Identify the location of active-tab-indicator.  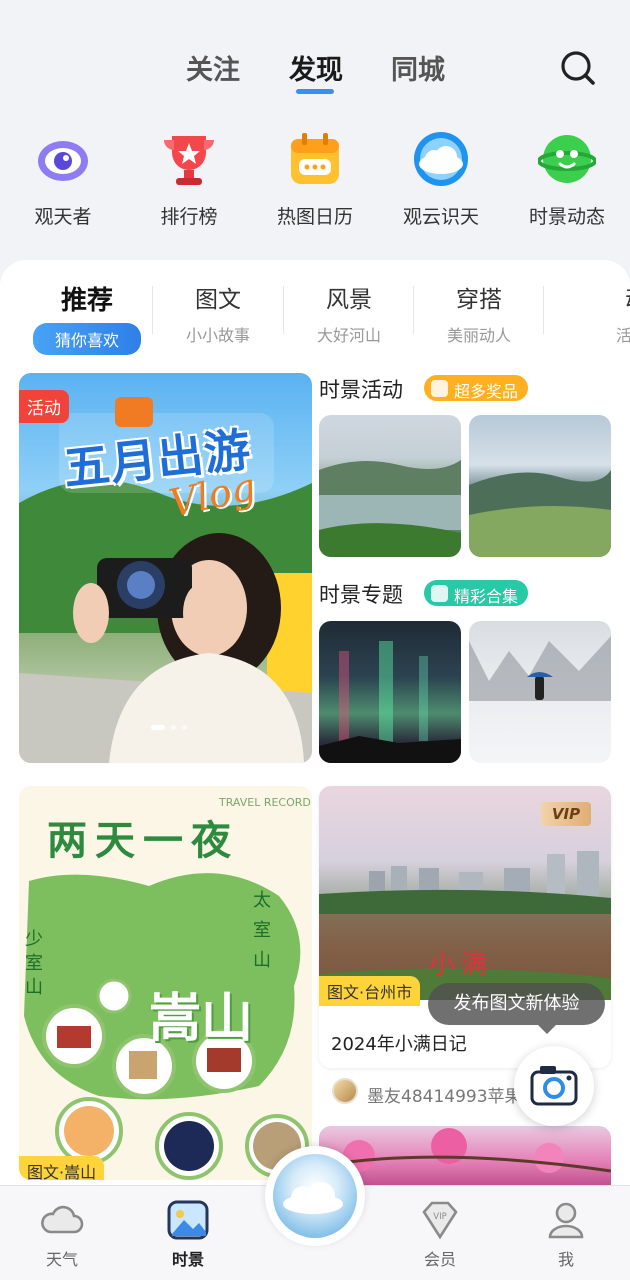
(315, 91).